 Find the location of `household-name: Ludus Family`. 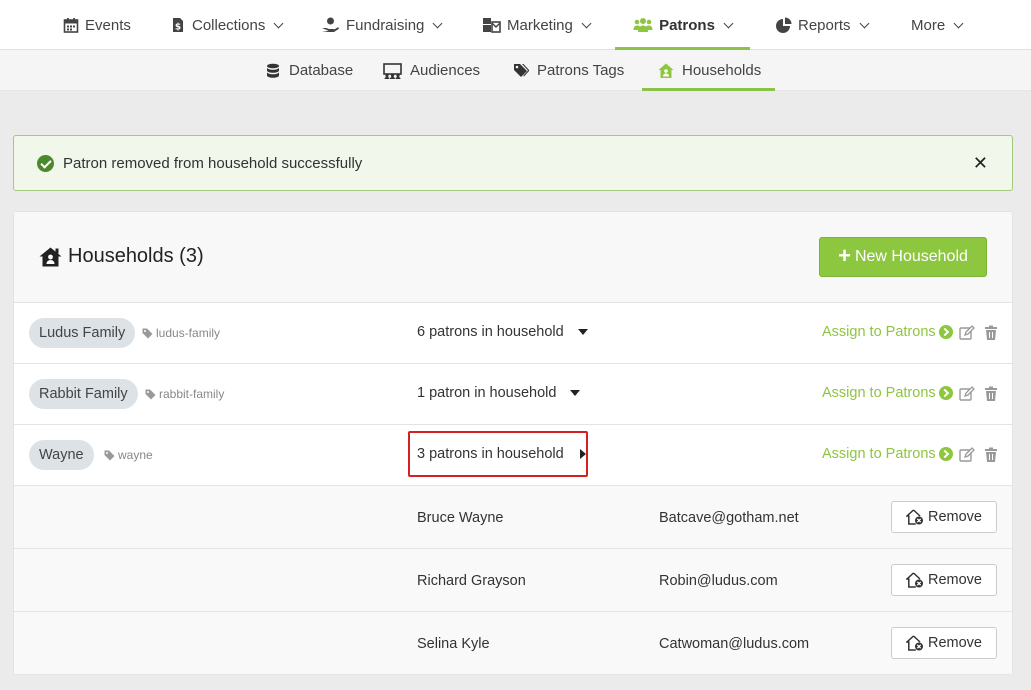

household-name: Ludus Family is located at coordinates (82, 333).